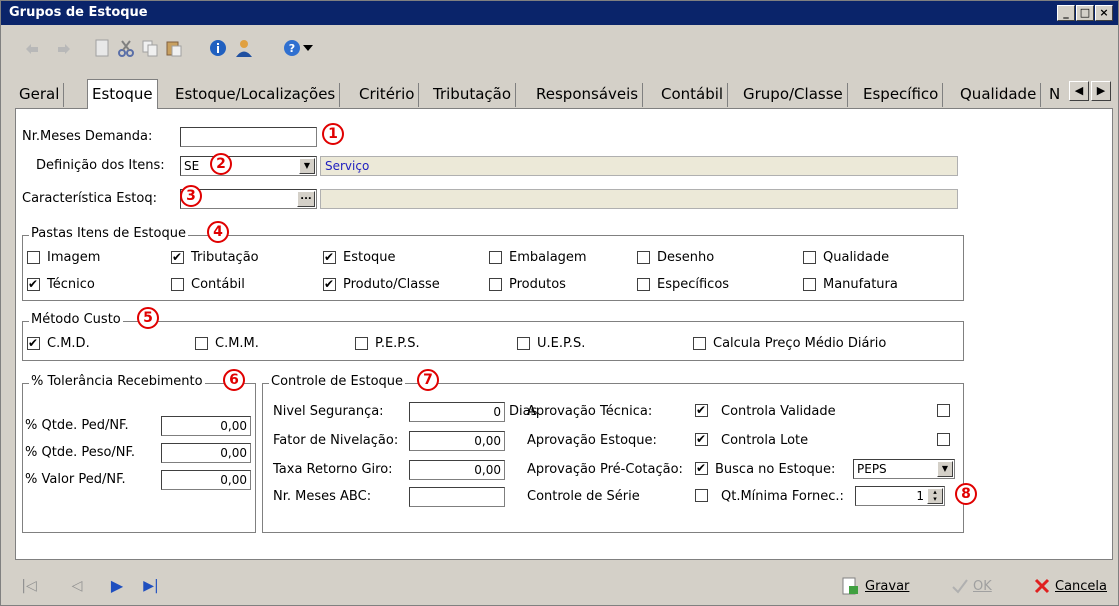 The width and height of the screenshot is (1119, 606). Describe the element at coordinates (1070, 586) in the screenshot. I see `cancela-button: Cancela` at that location.